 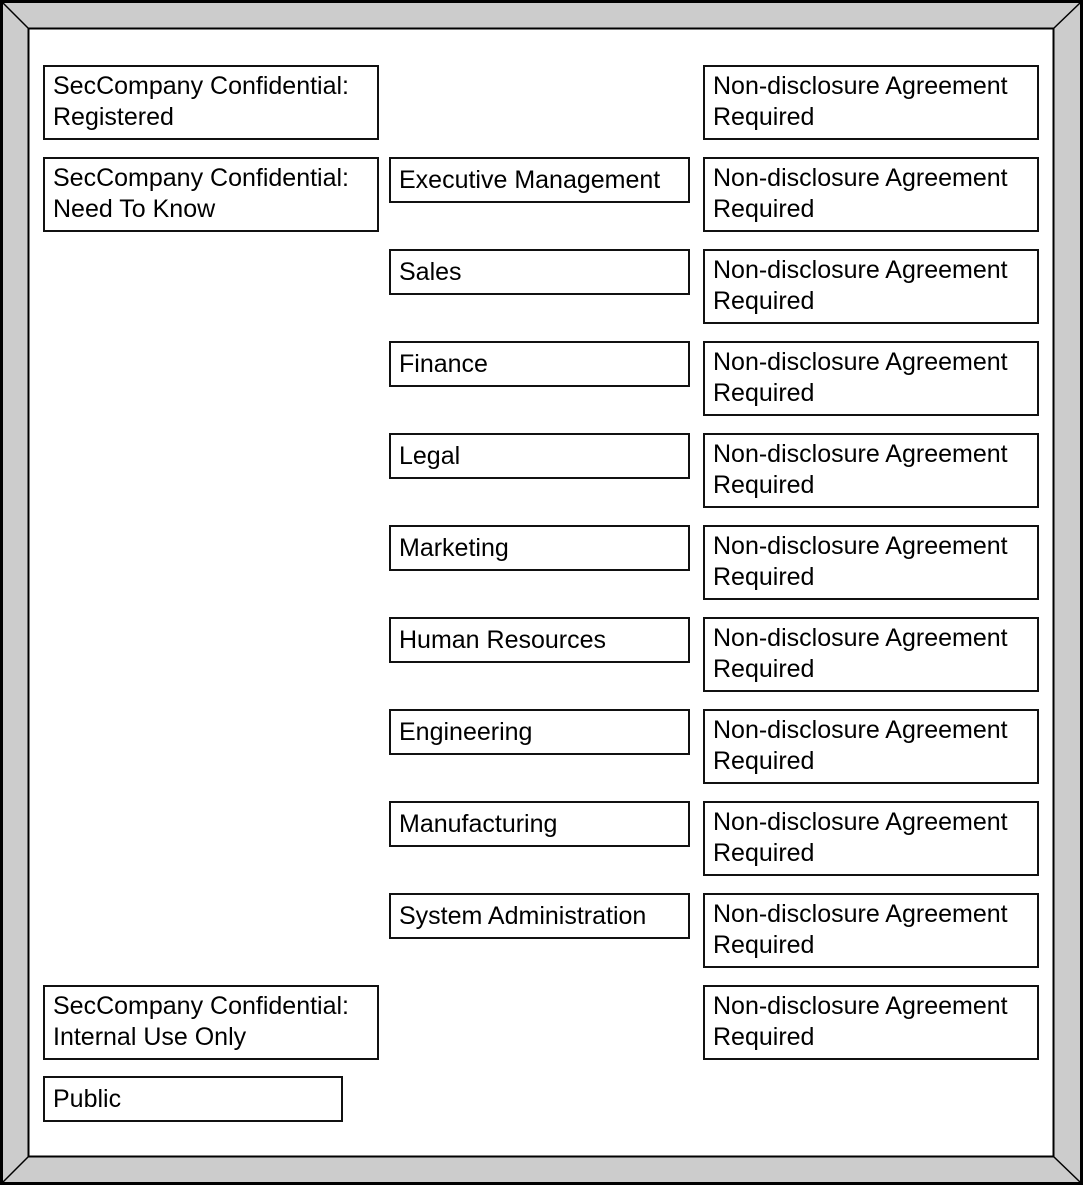 What do you see at coordinates (430, 272) in the screenshot?
I see `category-label: Sales` at bounding box center [430, 272].